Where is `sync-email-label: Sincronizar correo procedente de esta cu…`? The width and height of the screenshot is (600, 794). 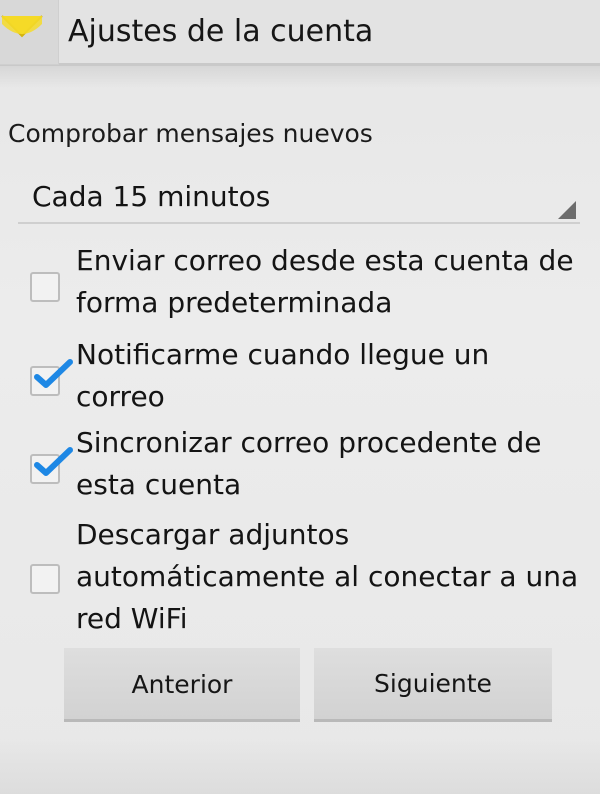
sync-email-label: Sincronizar correo procedente de esta cu… is located at coordinates (309, 463).